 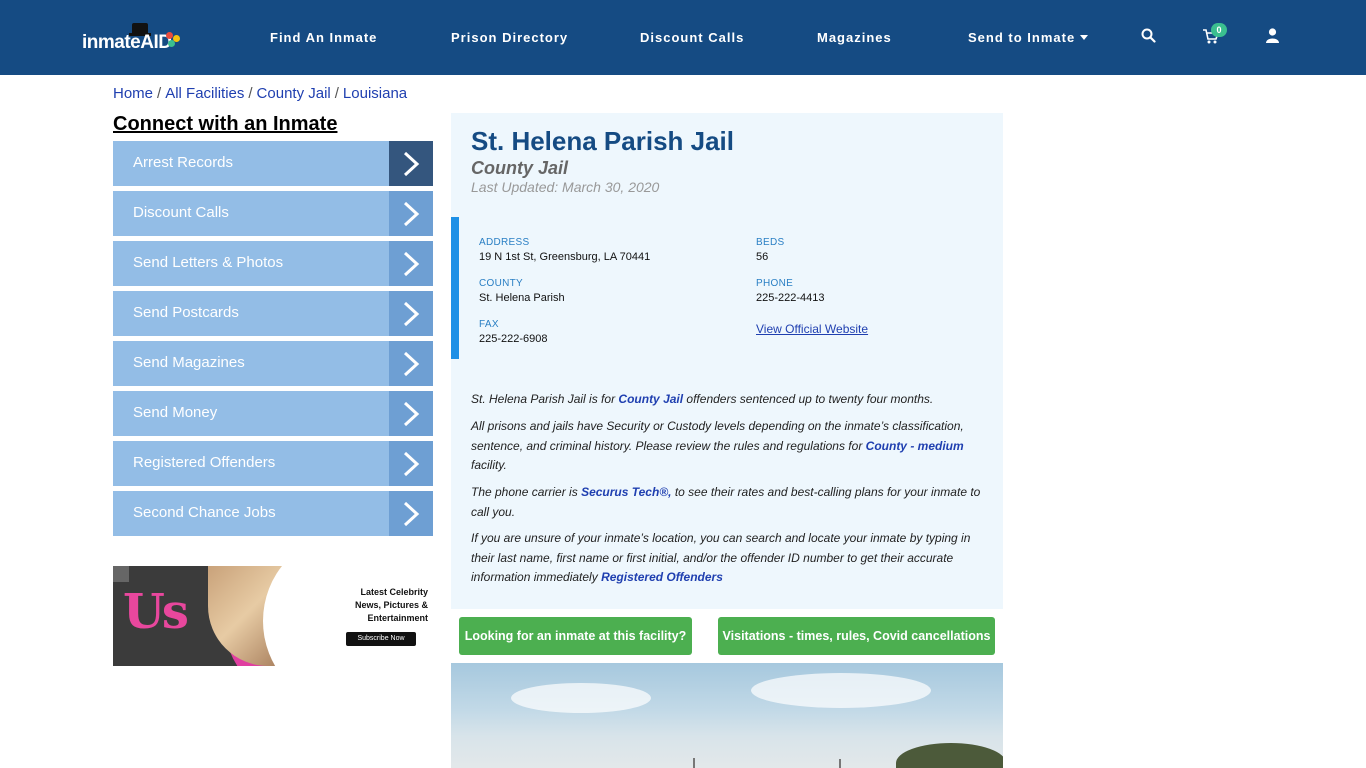 What do you see at coordinates (770, 242) in the screenshot?
I see `beds-label: BEDS` at bounding box center [770, 242].